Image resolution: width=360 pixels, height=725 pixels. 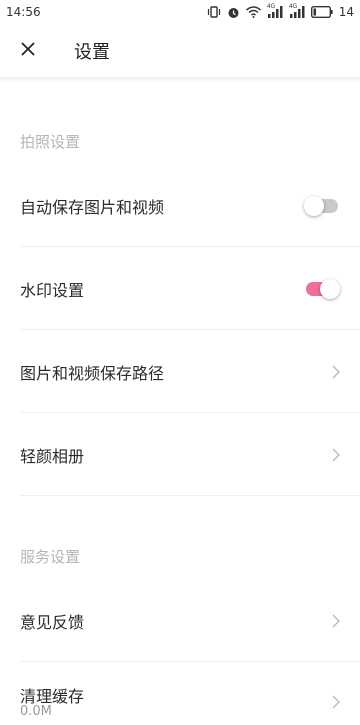 I want to click on vibrate-icon, so click(x=214, y=12).